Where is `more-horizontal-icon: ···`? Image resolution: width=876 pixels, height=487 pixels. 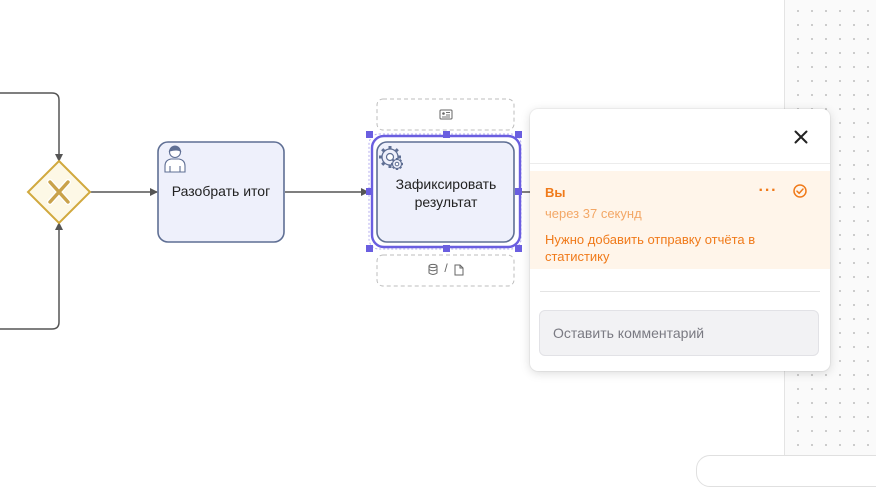
more-horizontal-icon: ··· is located at coordinates (768, 190).